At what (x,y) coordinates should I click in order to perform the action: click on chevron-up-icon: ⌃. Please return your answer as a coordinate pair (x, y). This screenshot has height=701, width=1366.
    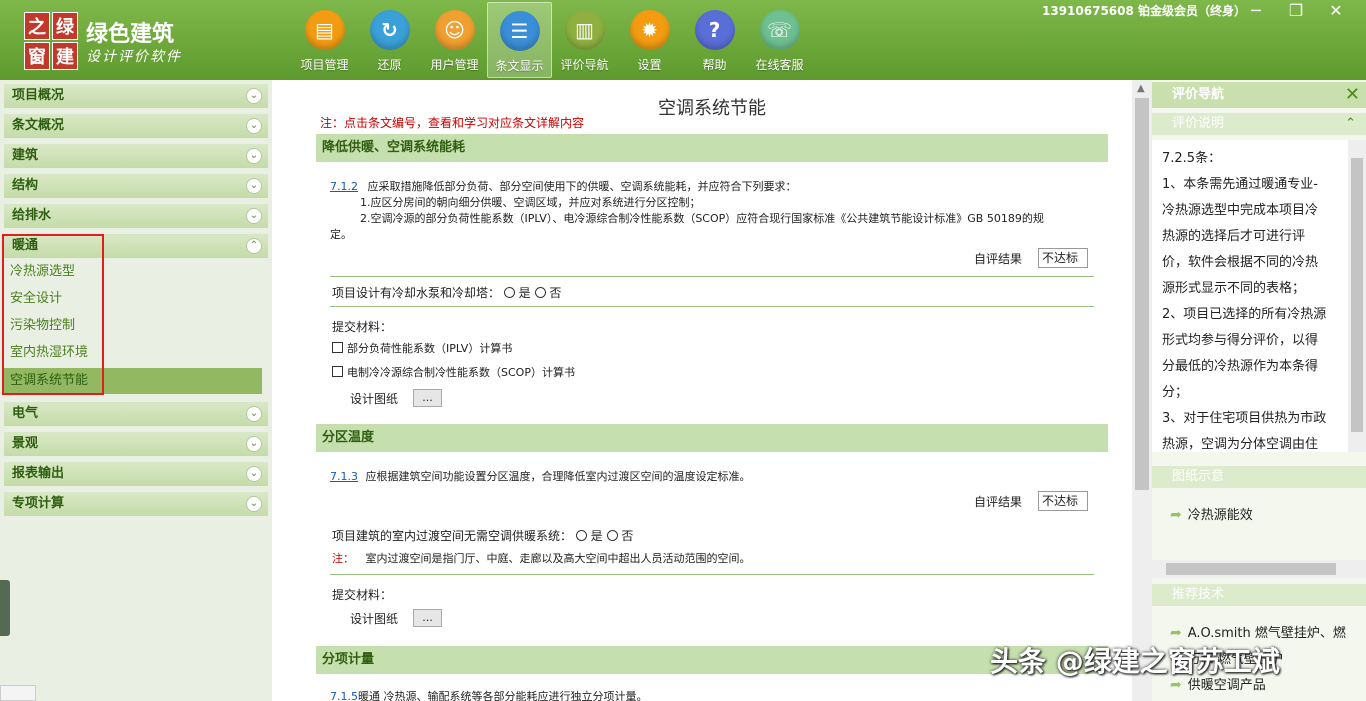
    Looking at the image, I should click on (1350, 123).